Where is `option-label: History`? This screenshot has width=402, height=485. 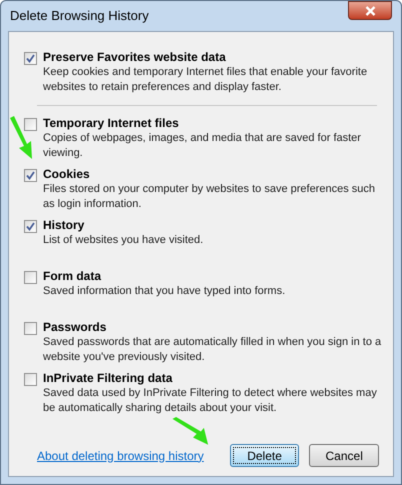
option-label: History is located at coordinates (64, 225).